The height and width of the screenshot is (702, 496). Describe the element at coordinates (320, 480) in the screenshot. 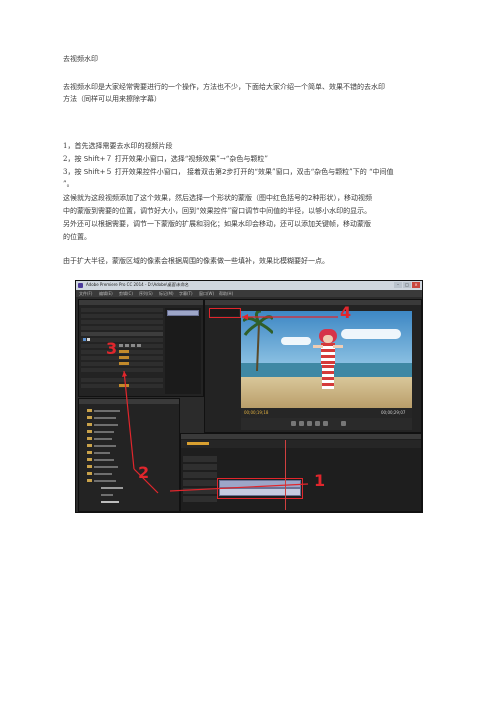

I see `marker-1: 1` at that location.